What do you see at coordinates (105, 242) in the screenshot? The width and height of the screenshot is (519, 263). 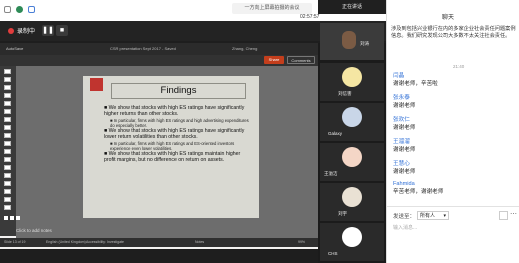 I see `accessibility: Accessibility: Investigate` at bounding box center [105, 242].